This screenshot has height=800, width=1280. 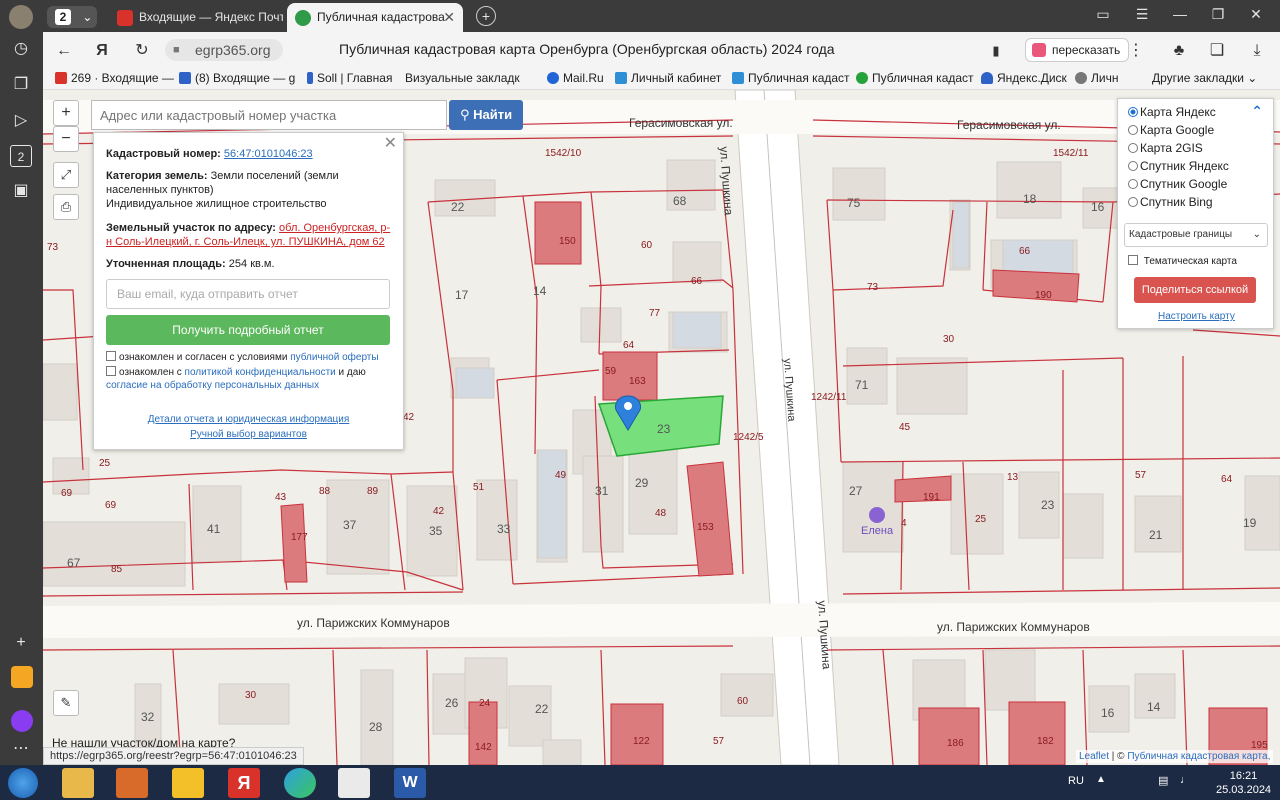 I want to click on thematic-map-checkbox: Тематическая карта, so click(x=1182, y=261).